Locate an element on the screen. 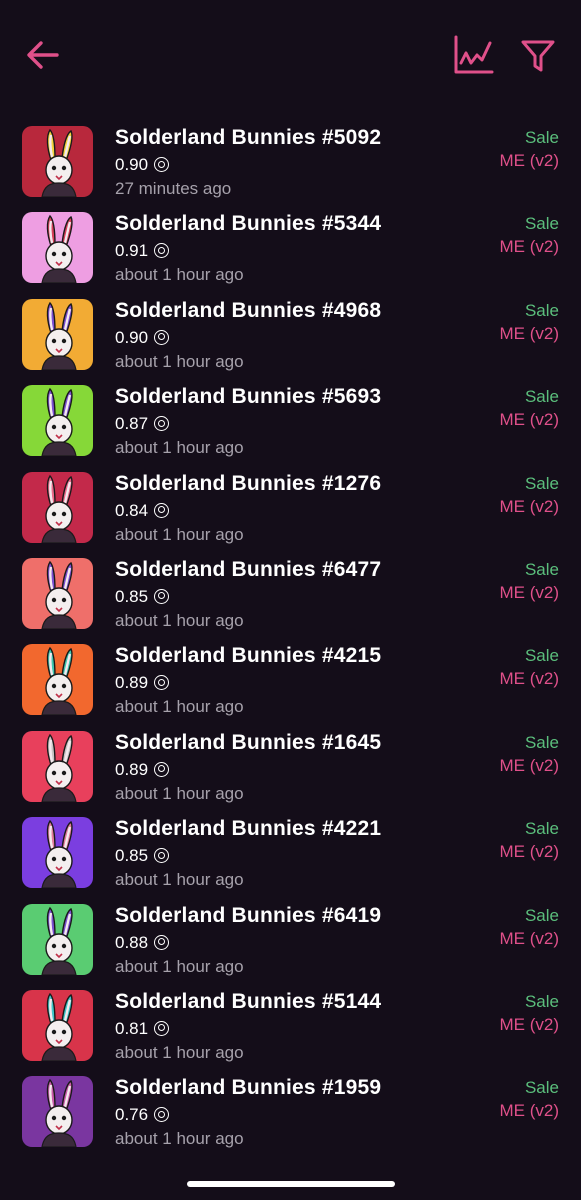  price-value: 0.81 is located at coordinates (132, 1028).